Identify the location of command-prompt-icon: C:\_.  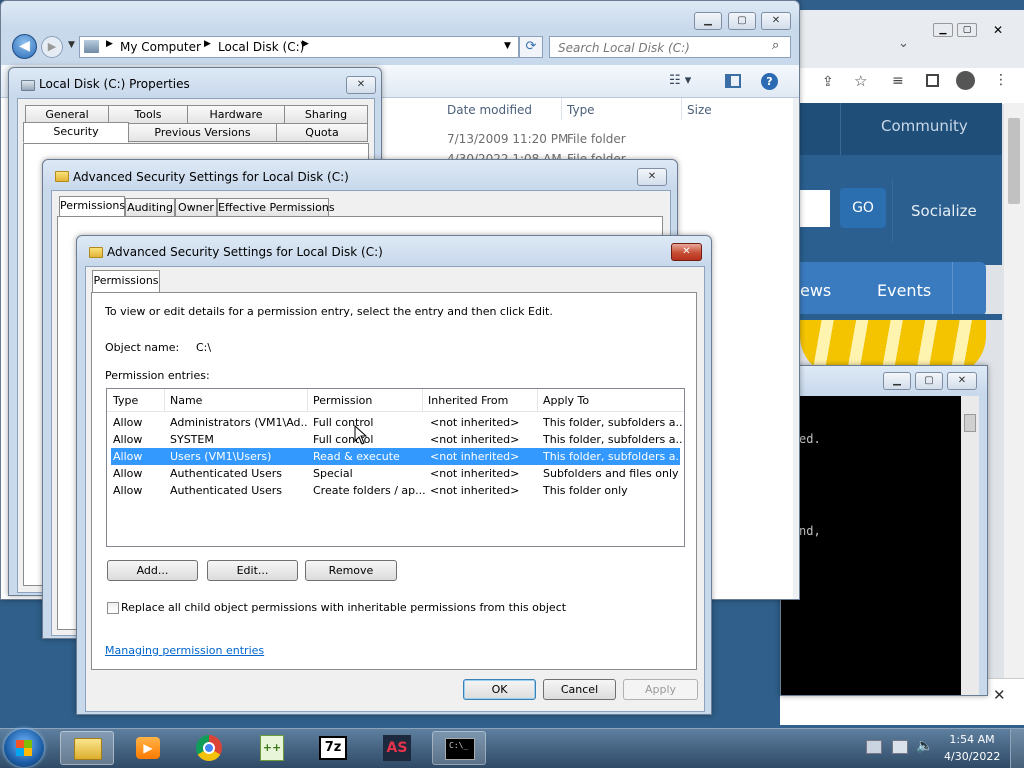
(460, 749).